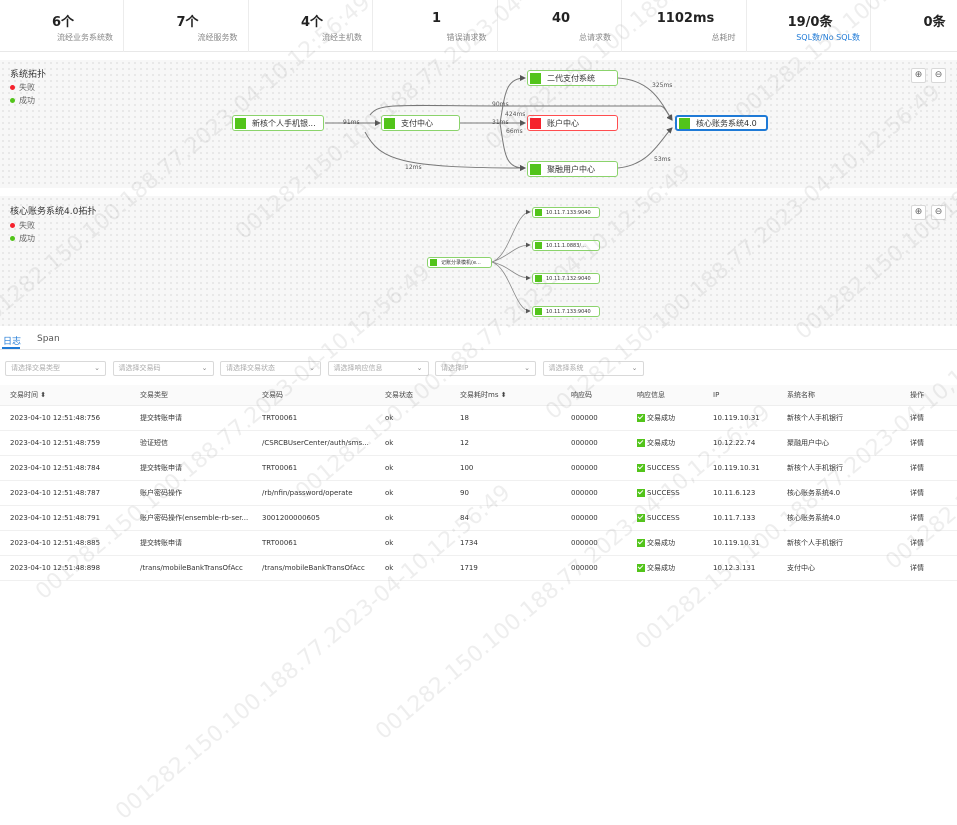 The width and height of the screenshot is (957, 825). Describe the element at coordinates (351, 122) in the screenshot. I see `edge-label: 91ms` at that location.